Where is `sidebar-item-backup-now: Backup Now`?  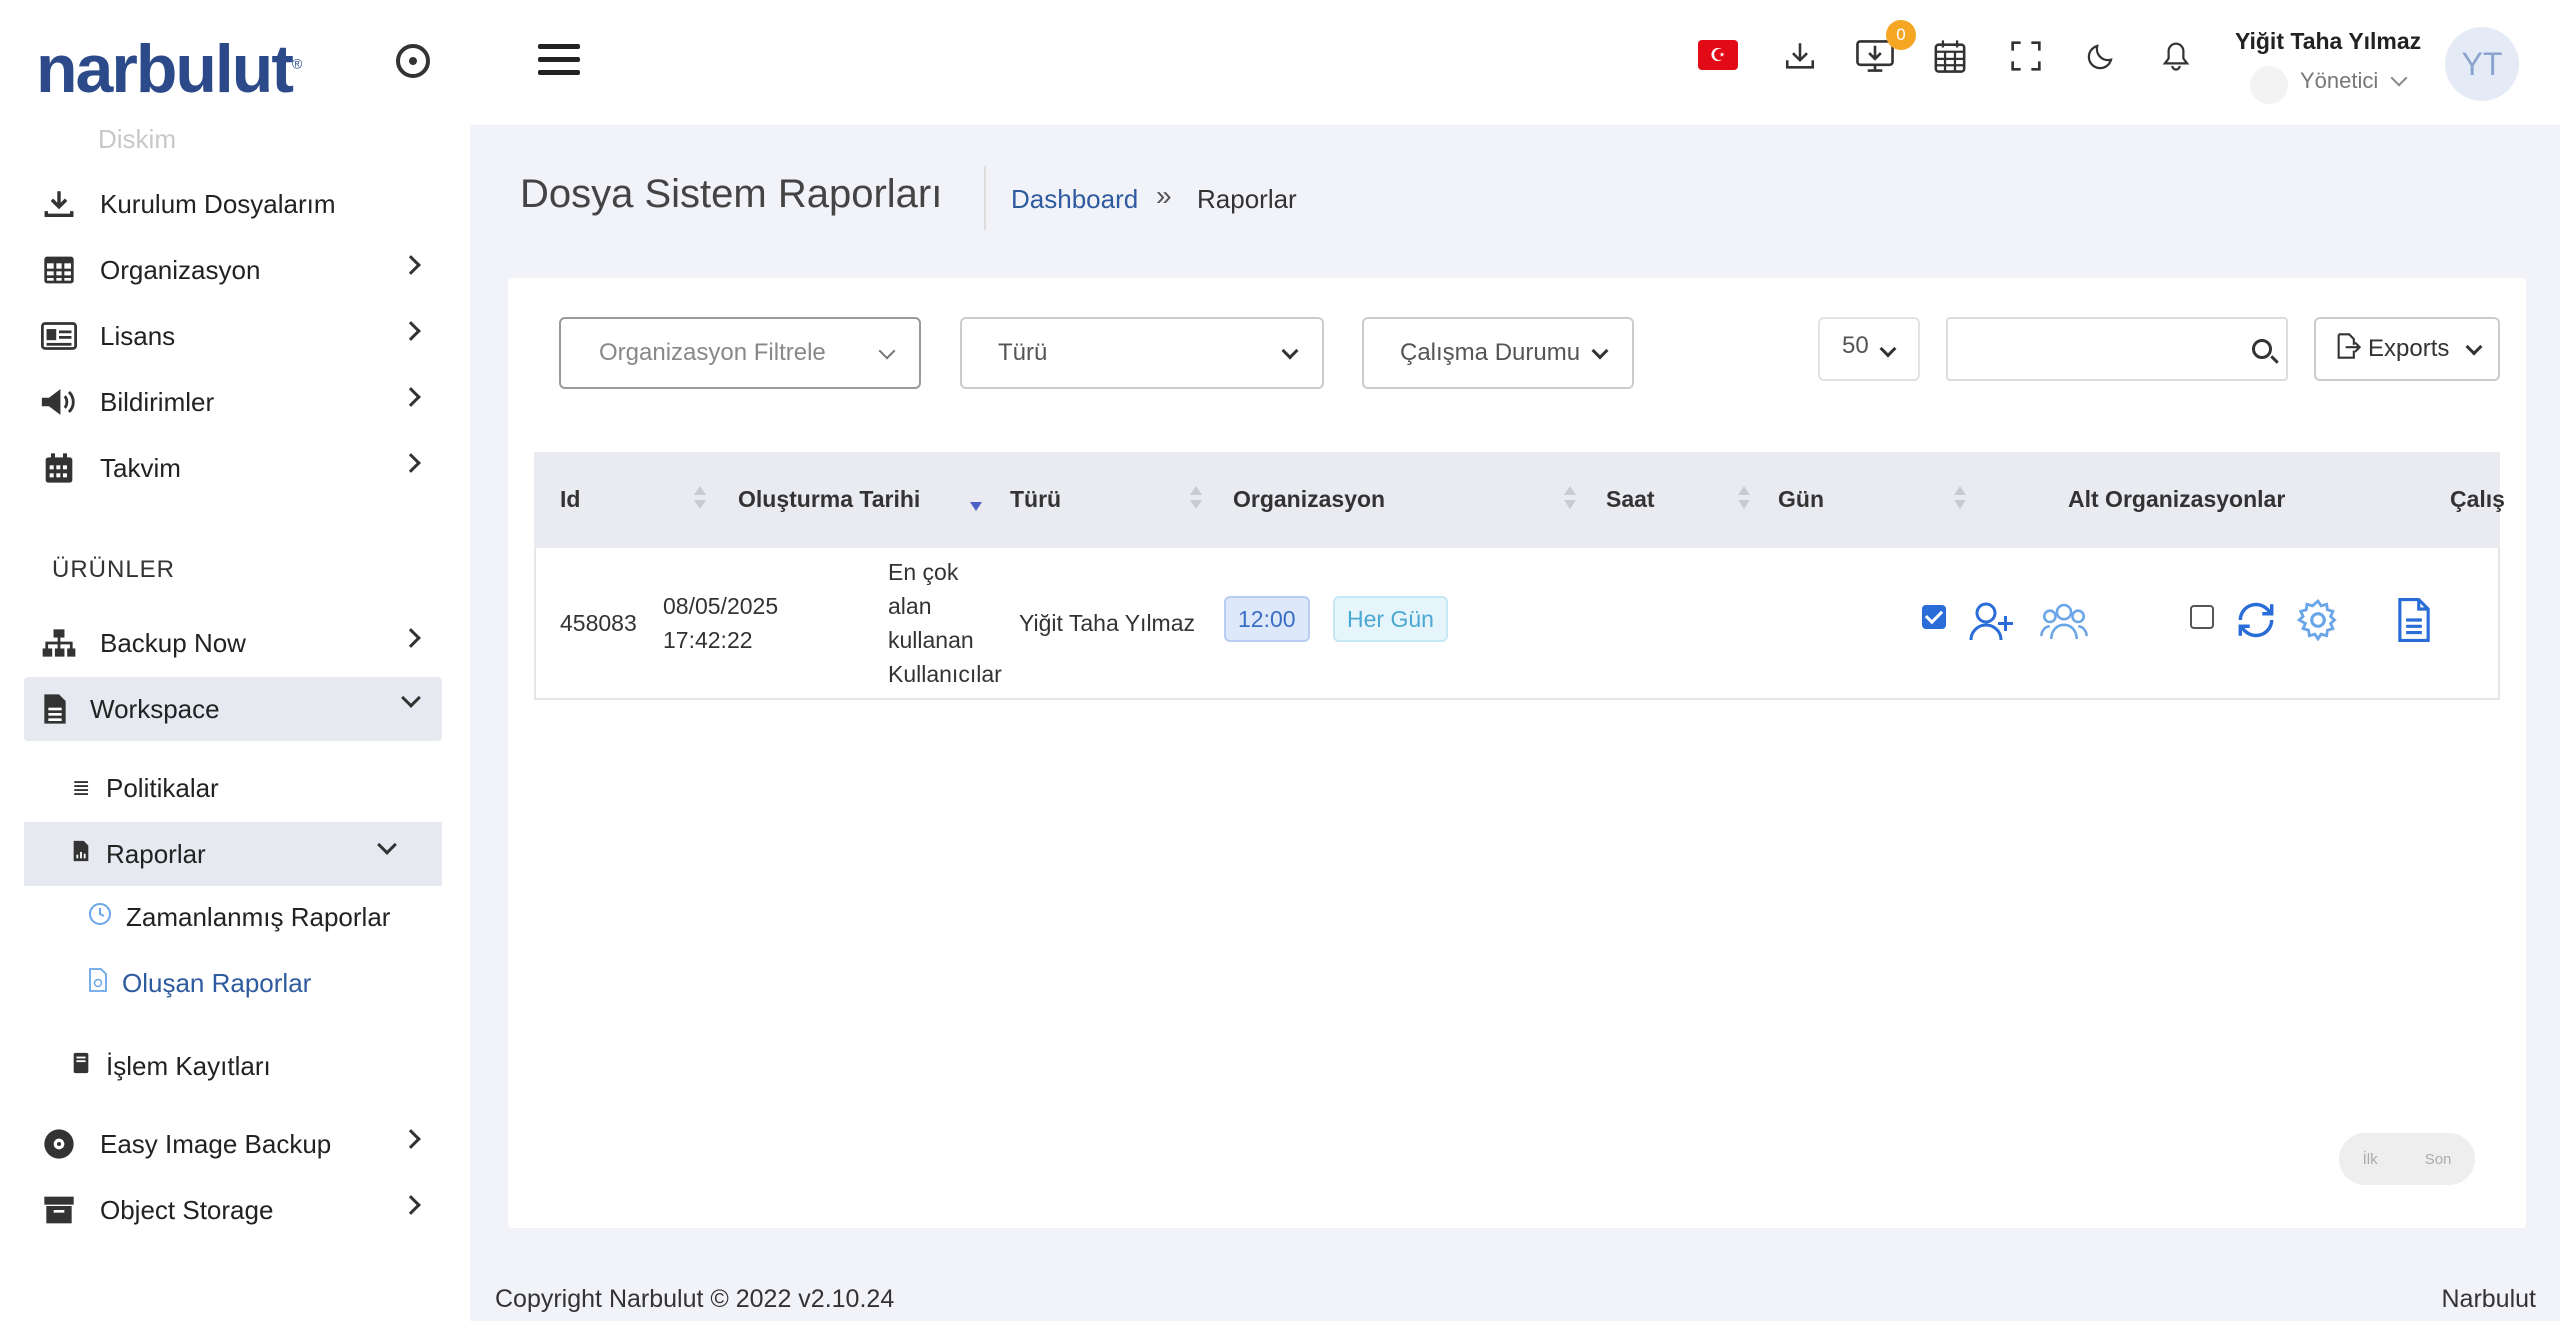 sidebar-item-backup-now: Backup Now is located at coordinates (233, 643).